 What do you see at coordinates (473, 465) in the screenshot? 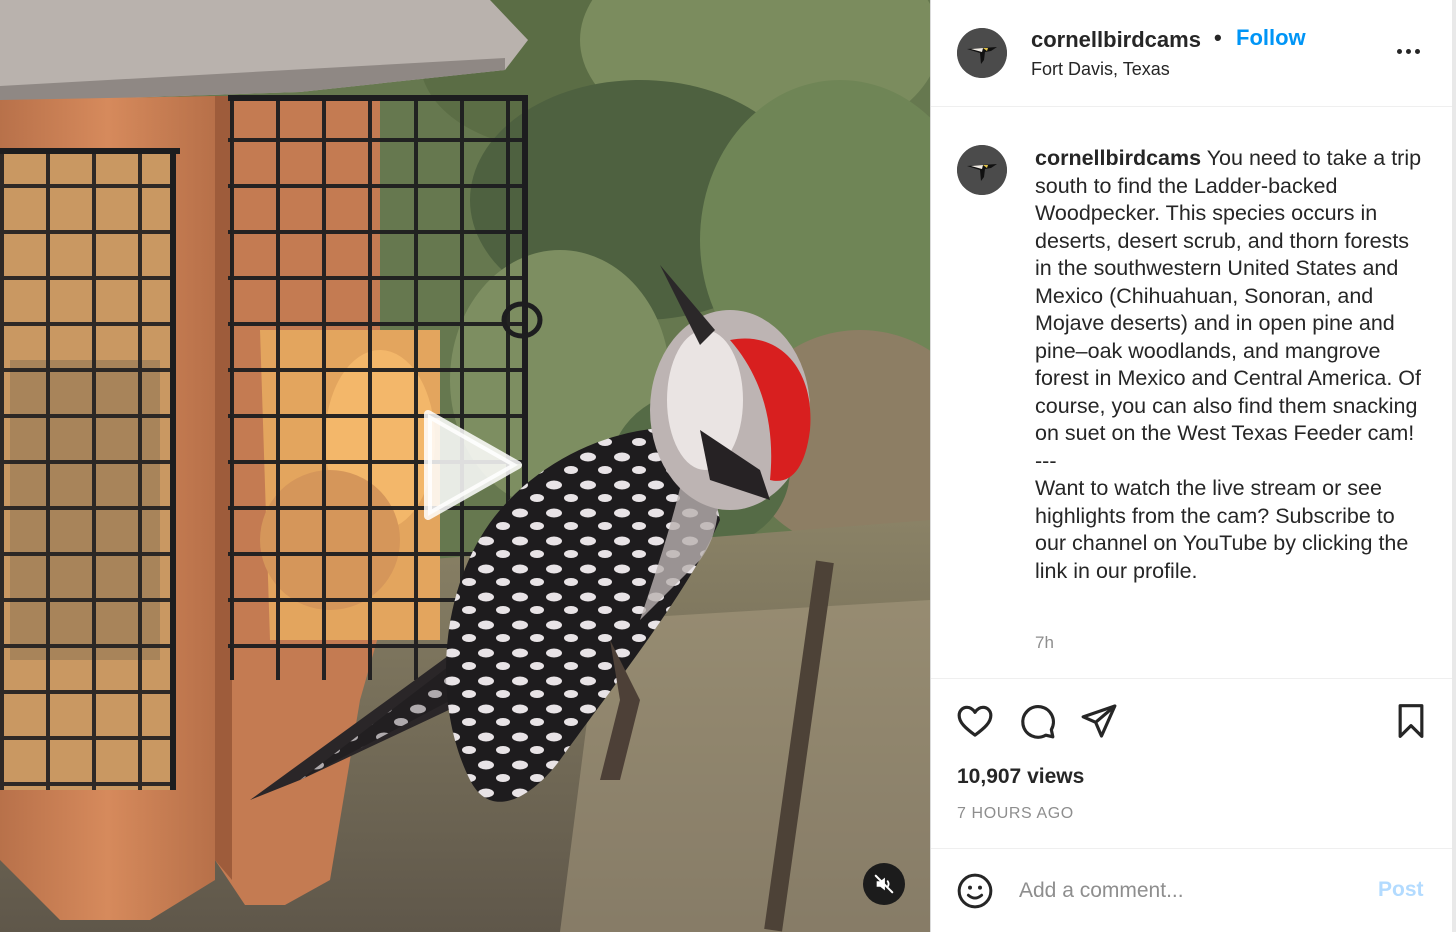
I see `play-icon` at bounding box center [473, 465].